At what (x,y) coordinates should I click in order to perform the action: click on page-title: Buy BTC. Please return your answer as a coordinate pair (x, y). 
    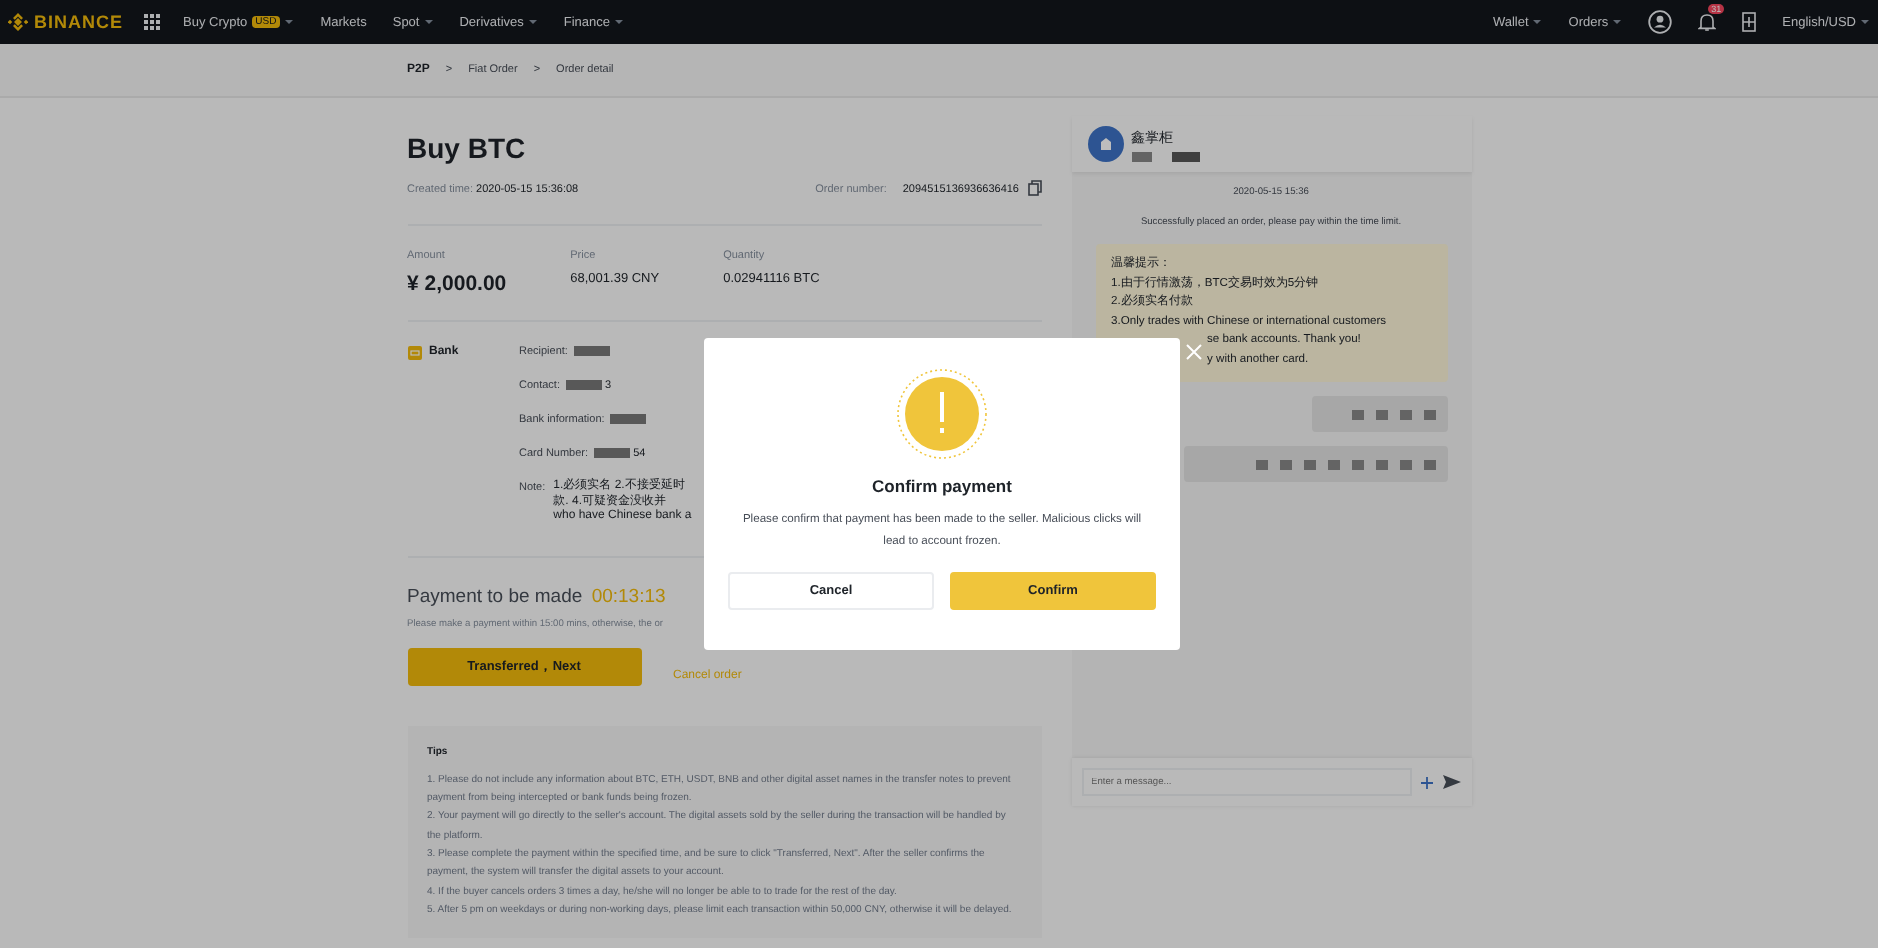
    Looking at the image, I should click on (467, 148).